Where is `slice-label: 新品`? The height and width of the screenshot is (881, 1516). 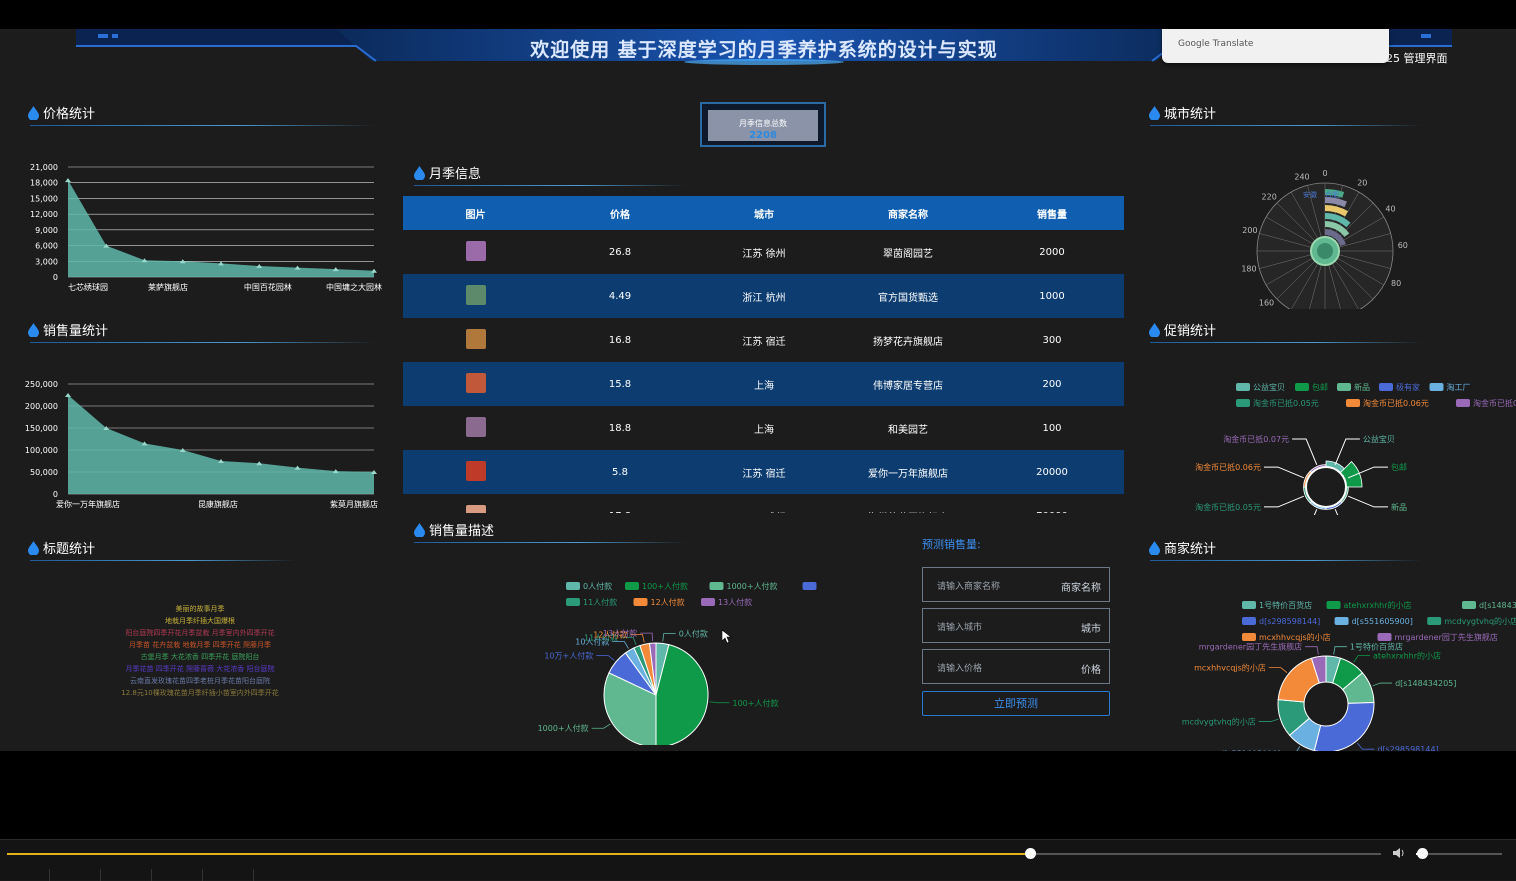
slice-label: 新品 is located at coordinates (1399, 507).